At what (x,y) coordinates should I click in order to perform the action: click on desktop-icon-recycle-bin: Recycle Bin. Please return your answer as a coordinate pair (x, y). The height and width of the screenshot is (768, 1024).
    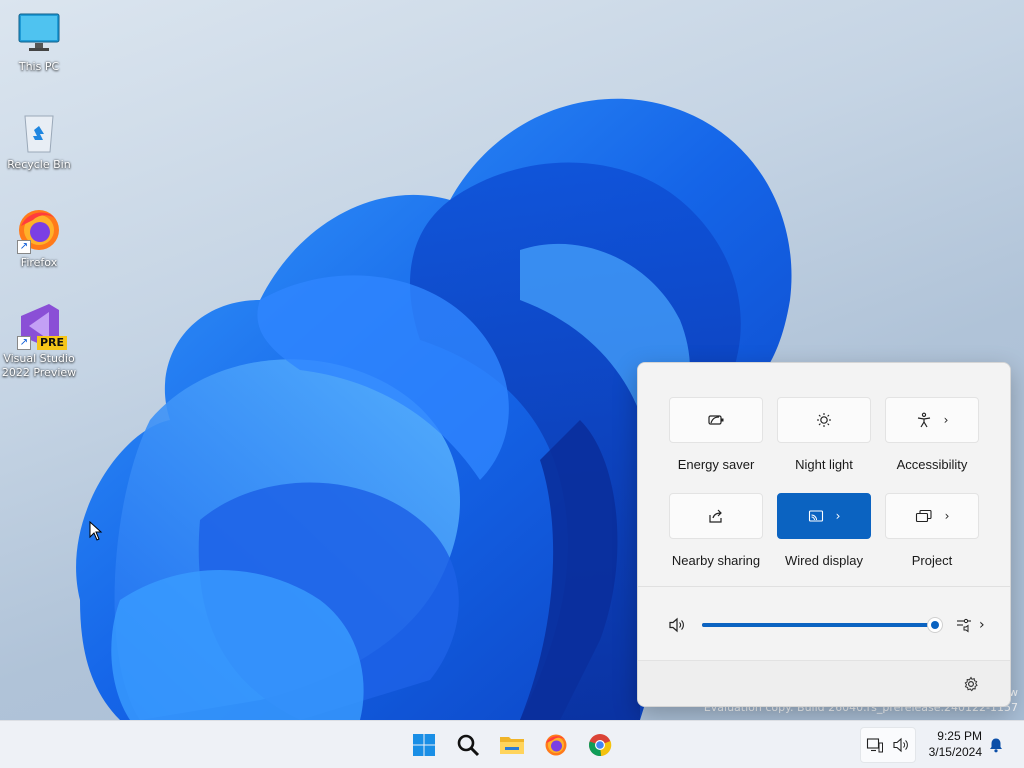
    Looking at the image, I should click on (39, 140).